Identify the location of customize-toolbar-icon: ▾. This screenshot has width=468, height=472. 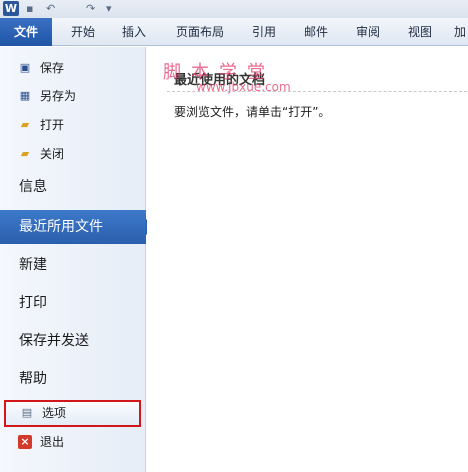
(109, 8).